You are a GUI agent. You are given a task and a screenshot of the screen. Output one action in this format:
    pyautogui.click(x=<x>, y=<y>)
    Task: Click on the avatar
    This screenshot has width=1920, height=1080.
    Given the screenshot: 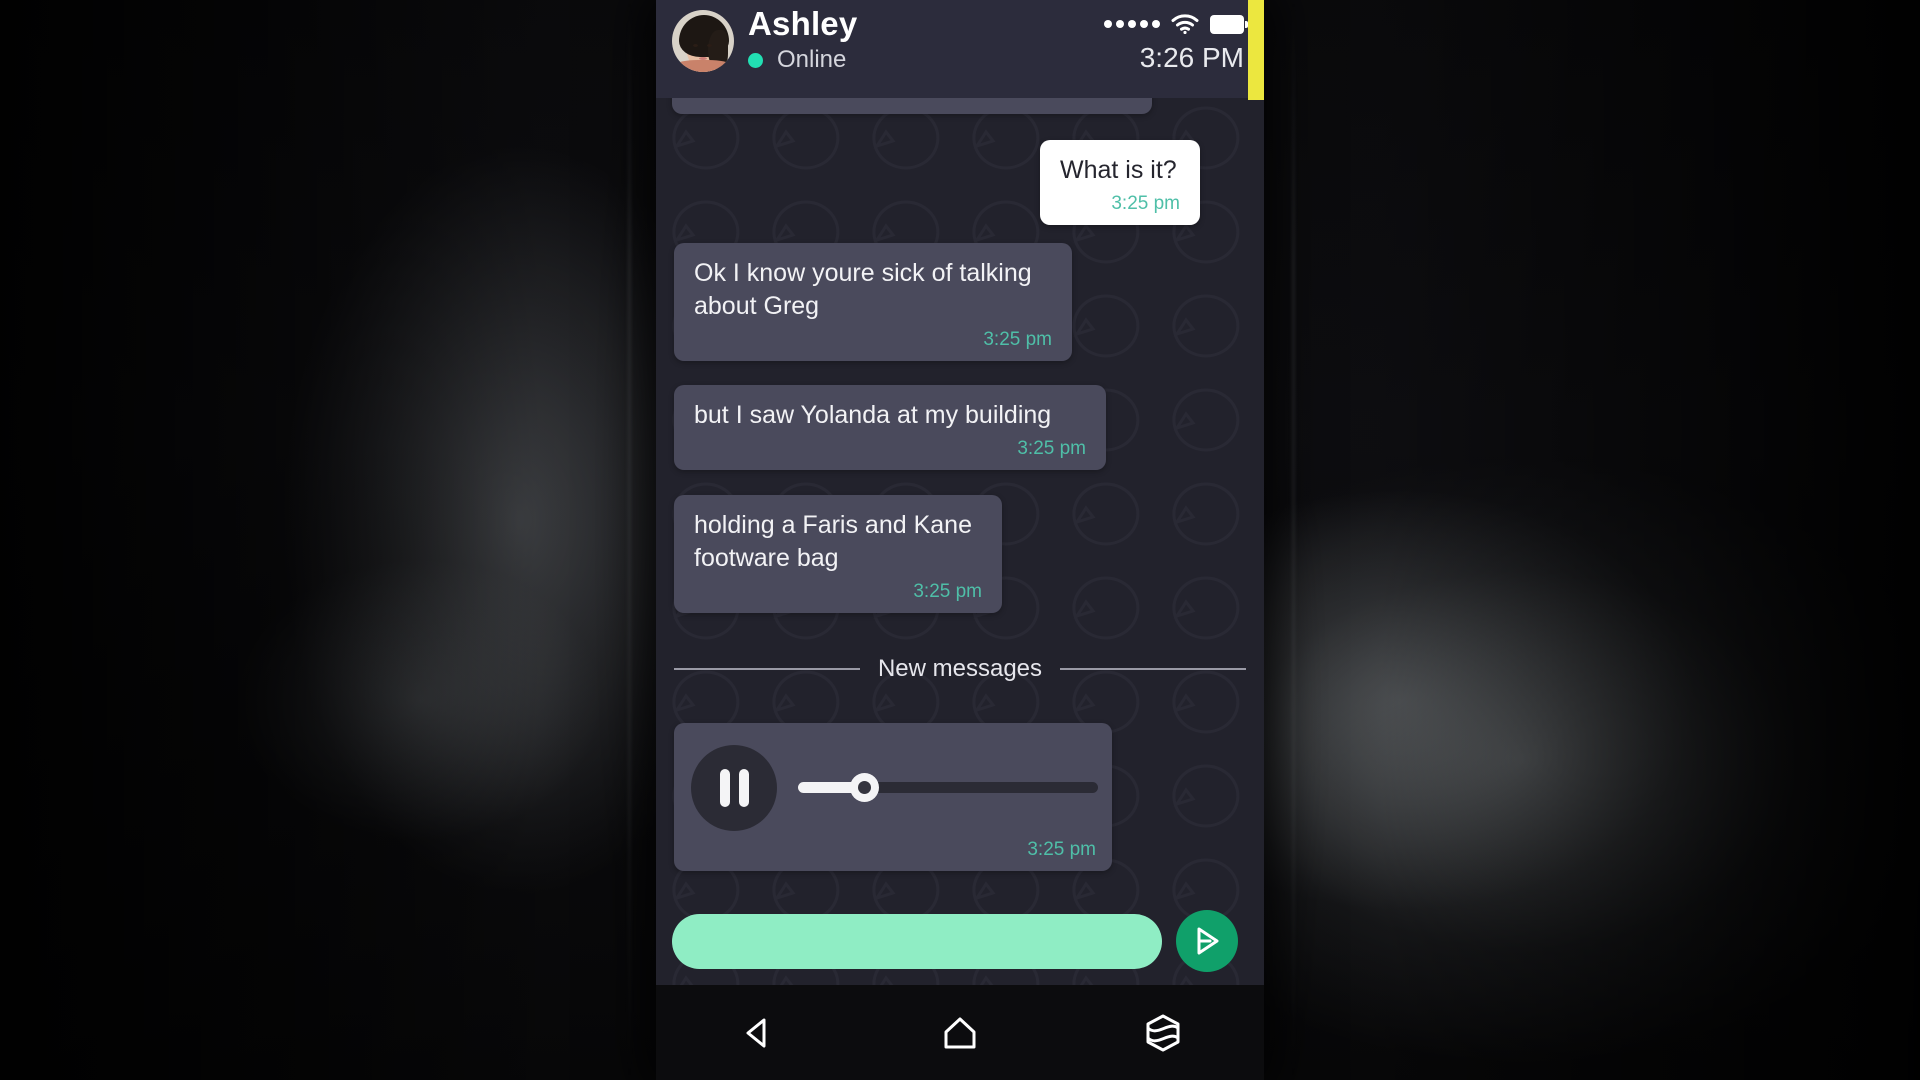 What is the action you would take?
    pyautogui.click(x=703, y=41)
    